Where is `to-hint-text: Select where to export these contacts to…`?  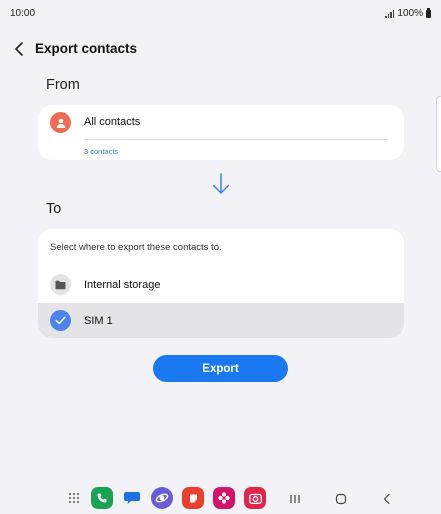
to-hint-text: Select where to export these contacts to… is located at coordinates (136, 247).